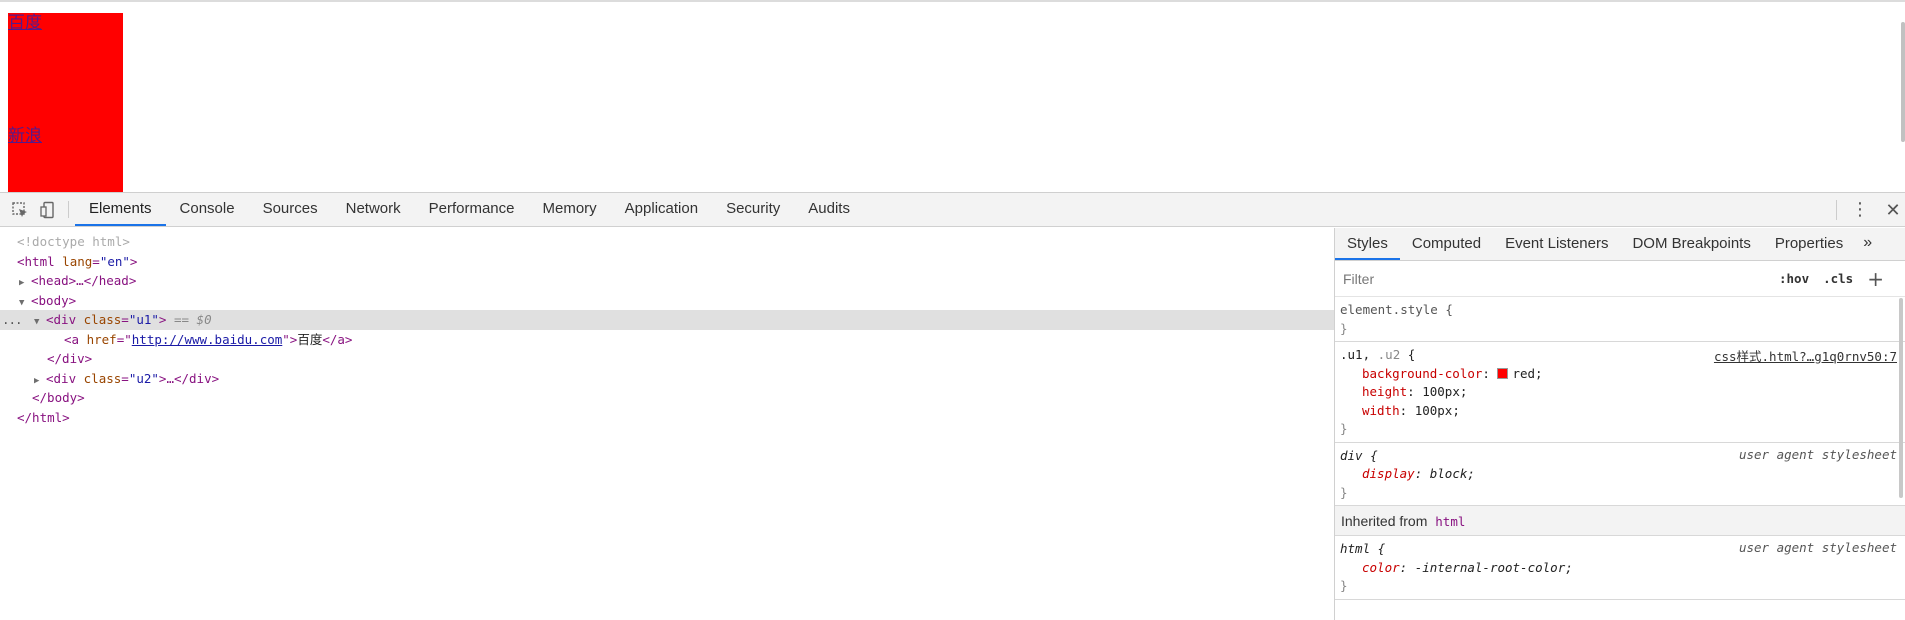 The height and width of the screenshot is (620, 1905). Describe the element at coordinates (1901, 398) in the screenshot. I see `sidebar-scrollbar` at that location.